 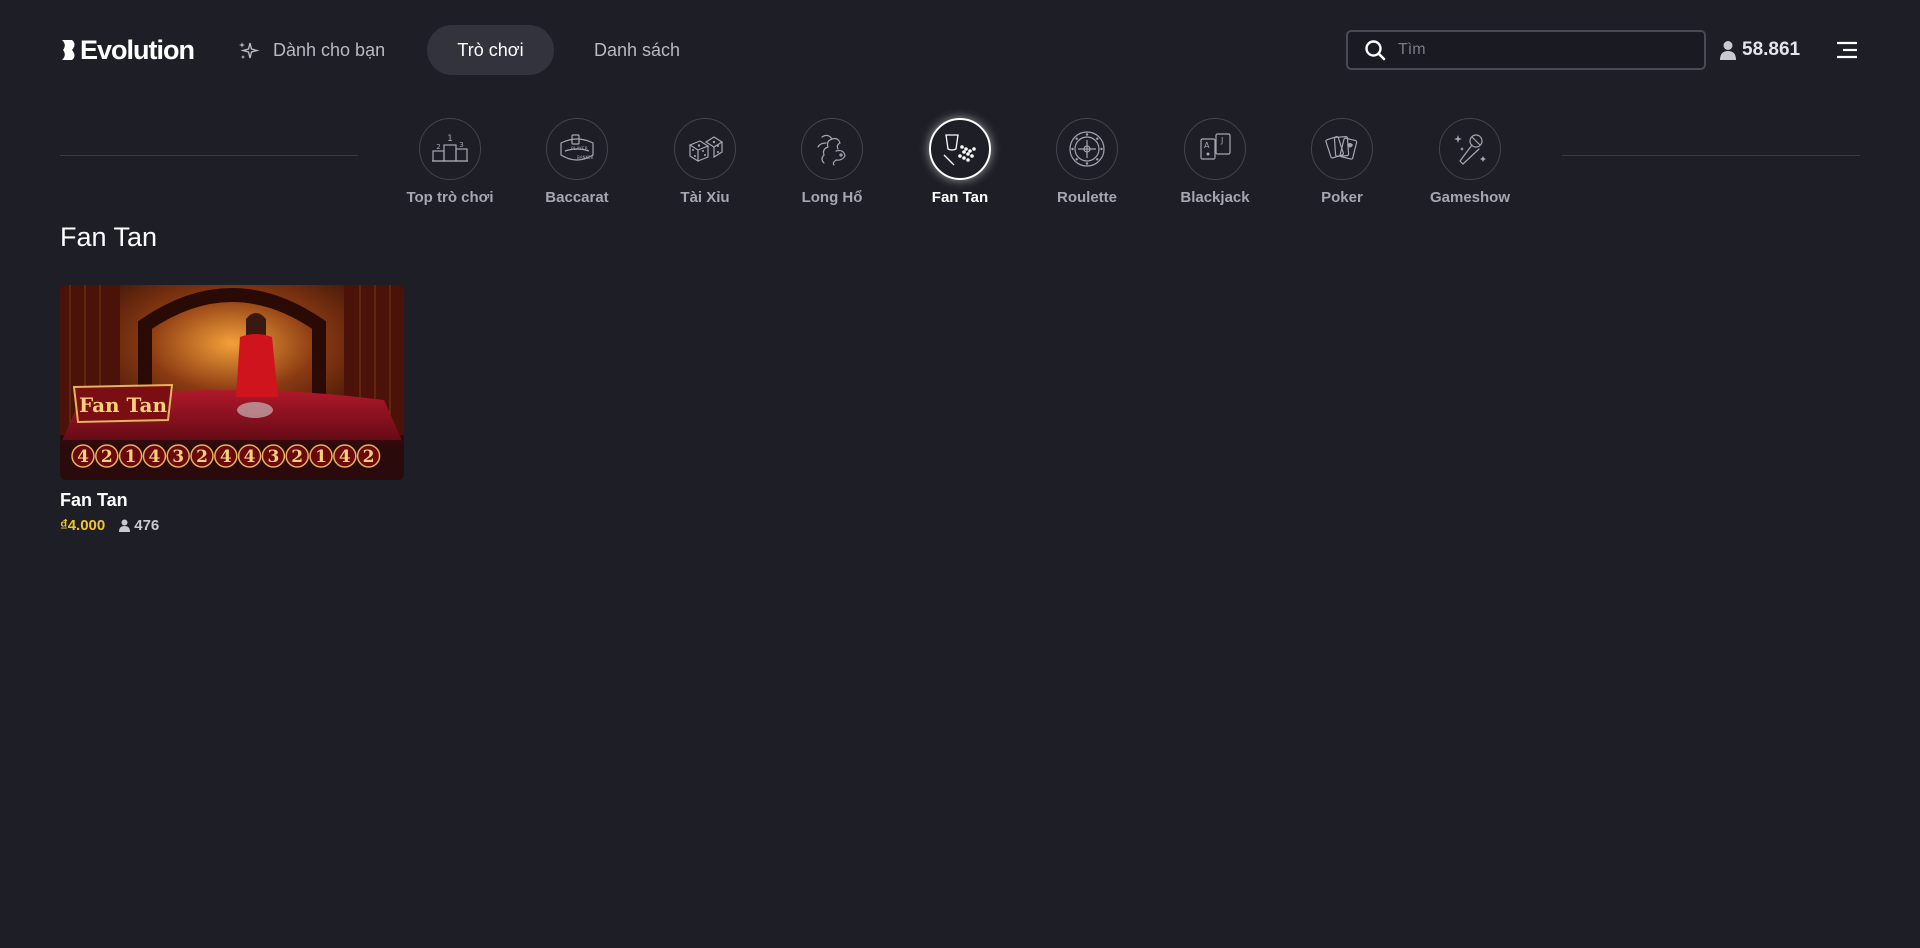 I want to click on logo-text: Evolution, so click(x=137, y=49).